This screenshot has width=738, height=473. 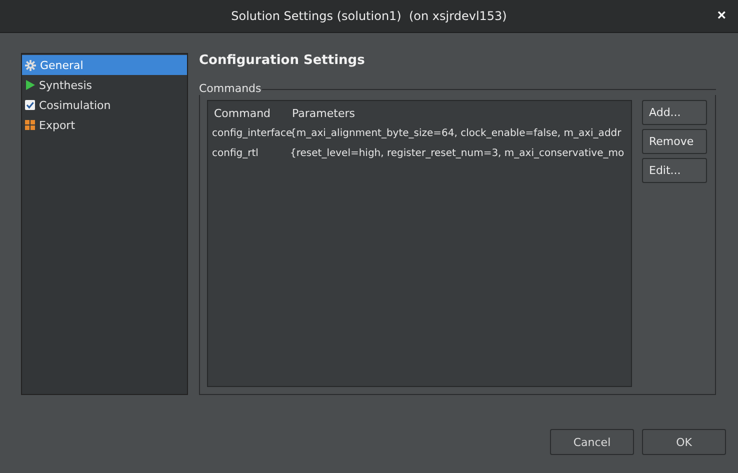 I want to click on window-title: Solution Settings (solution1) (on xsjrdevl153), so click(x=369, y=16).